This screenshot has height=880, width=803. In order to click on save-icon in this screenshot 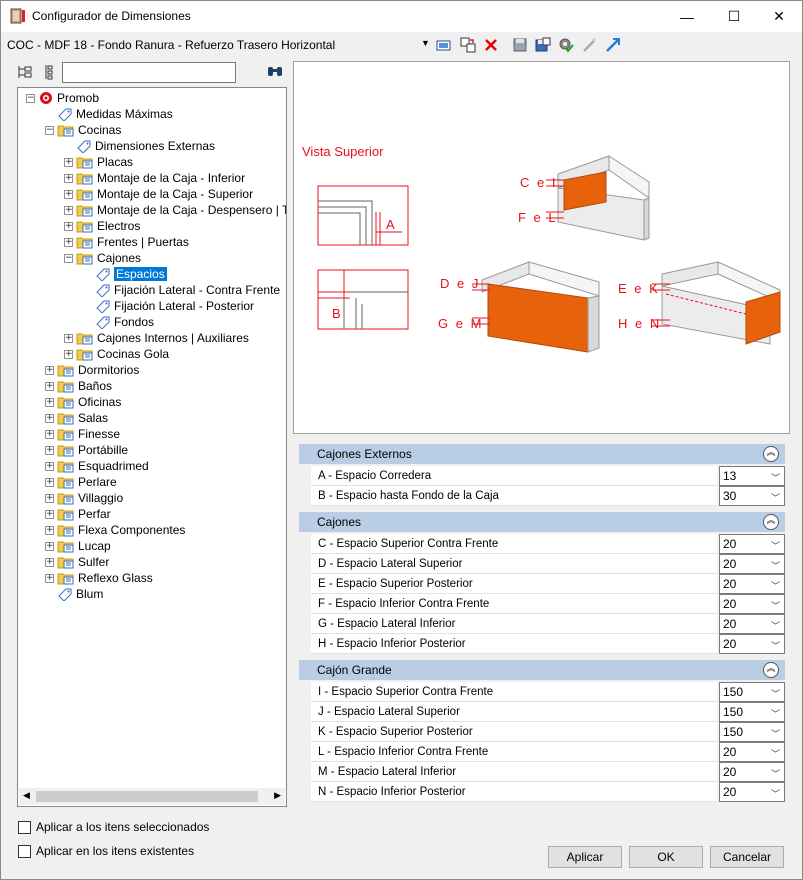, I will do `click(520, 45)`.